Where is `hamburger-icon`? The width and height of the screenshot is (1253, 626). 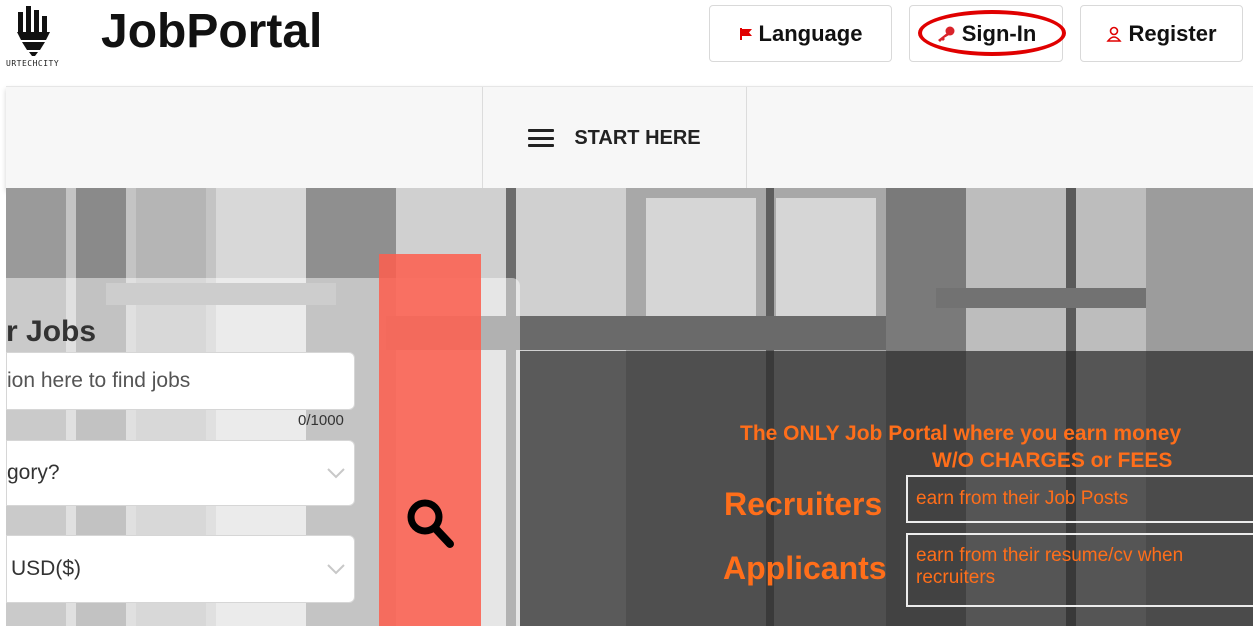 hamburger-icon is located at coordinates (541, 138).